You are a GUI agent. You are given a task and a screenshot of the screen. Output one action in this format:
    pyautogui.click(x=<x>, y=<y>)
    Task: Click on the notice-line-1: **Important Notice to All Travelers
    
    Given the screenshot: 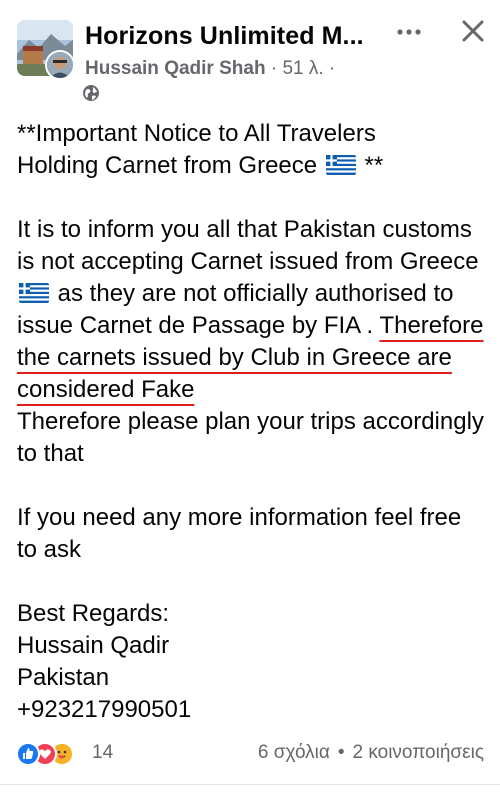 What is the action you would take?
    pyautogui.click(x=196, y=133)
    